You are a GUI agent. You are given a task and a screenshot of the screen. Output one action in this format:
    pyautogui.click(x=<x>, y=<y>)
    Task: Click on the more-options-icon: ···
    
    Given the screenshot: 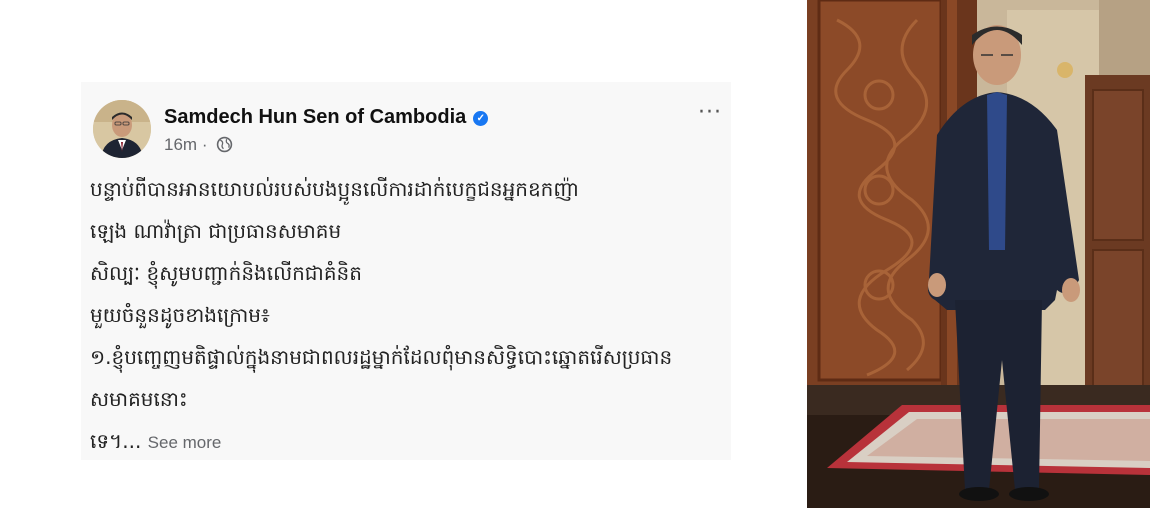 What is the action you would take?
    pyautogui.click(x=710, y=112)
    